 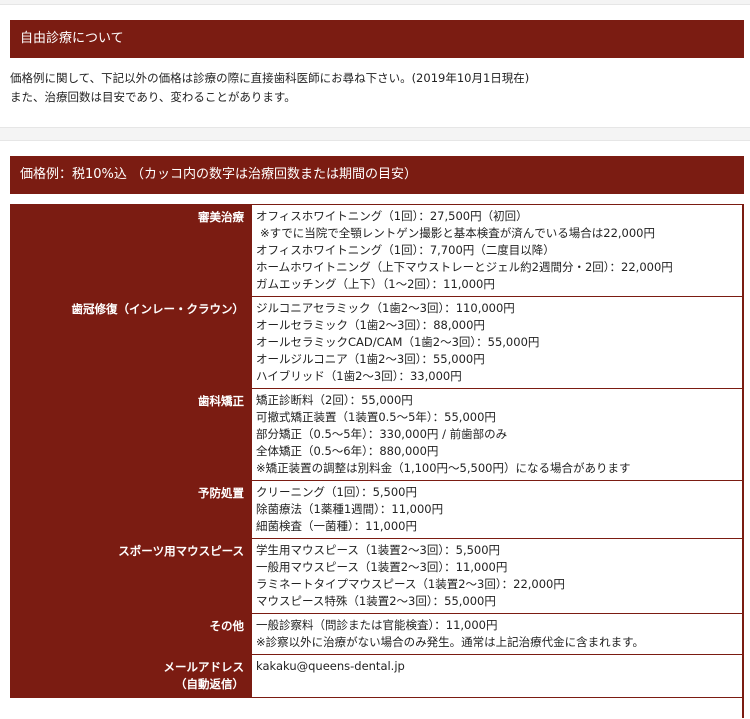 What do you see at coordinates (72, 38) in the screenshot?
I see `section-title-text: 自由診療について` at bounding box center [72, 38].